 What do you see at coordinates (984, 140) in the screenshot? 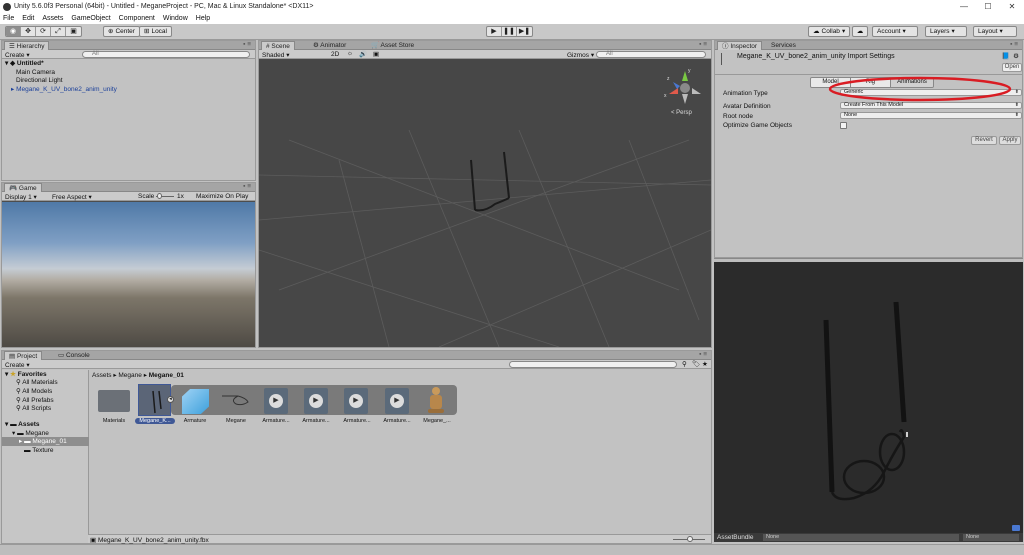
I see `revert-button: Revert` at bounding box center [984, 140].